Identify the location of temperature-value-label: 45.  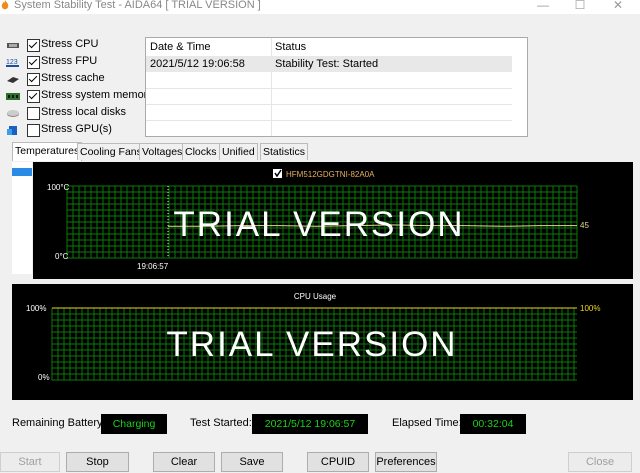
(584, 225).